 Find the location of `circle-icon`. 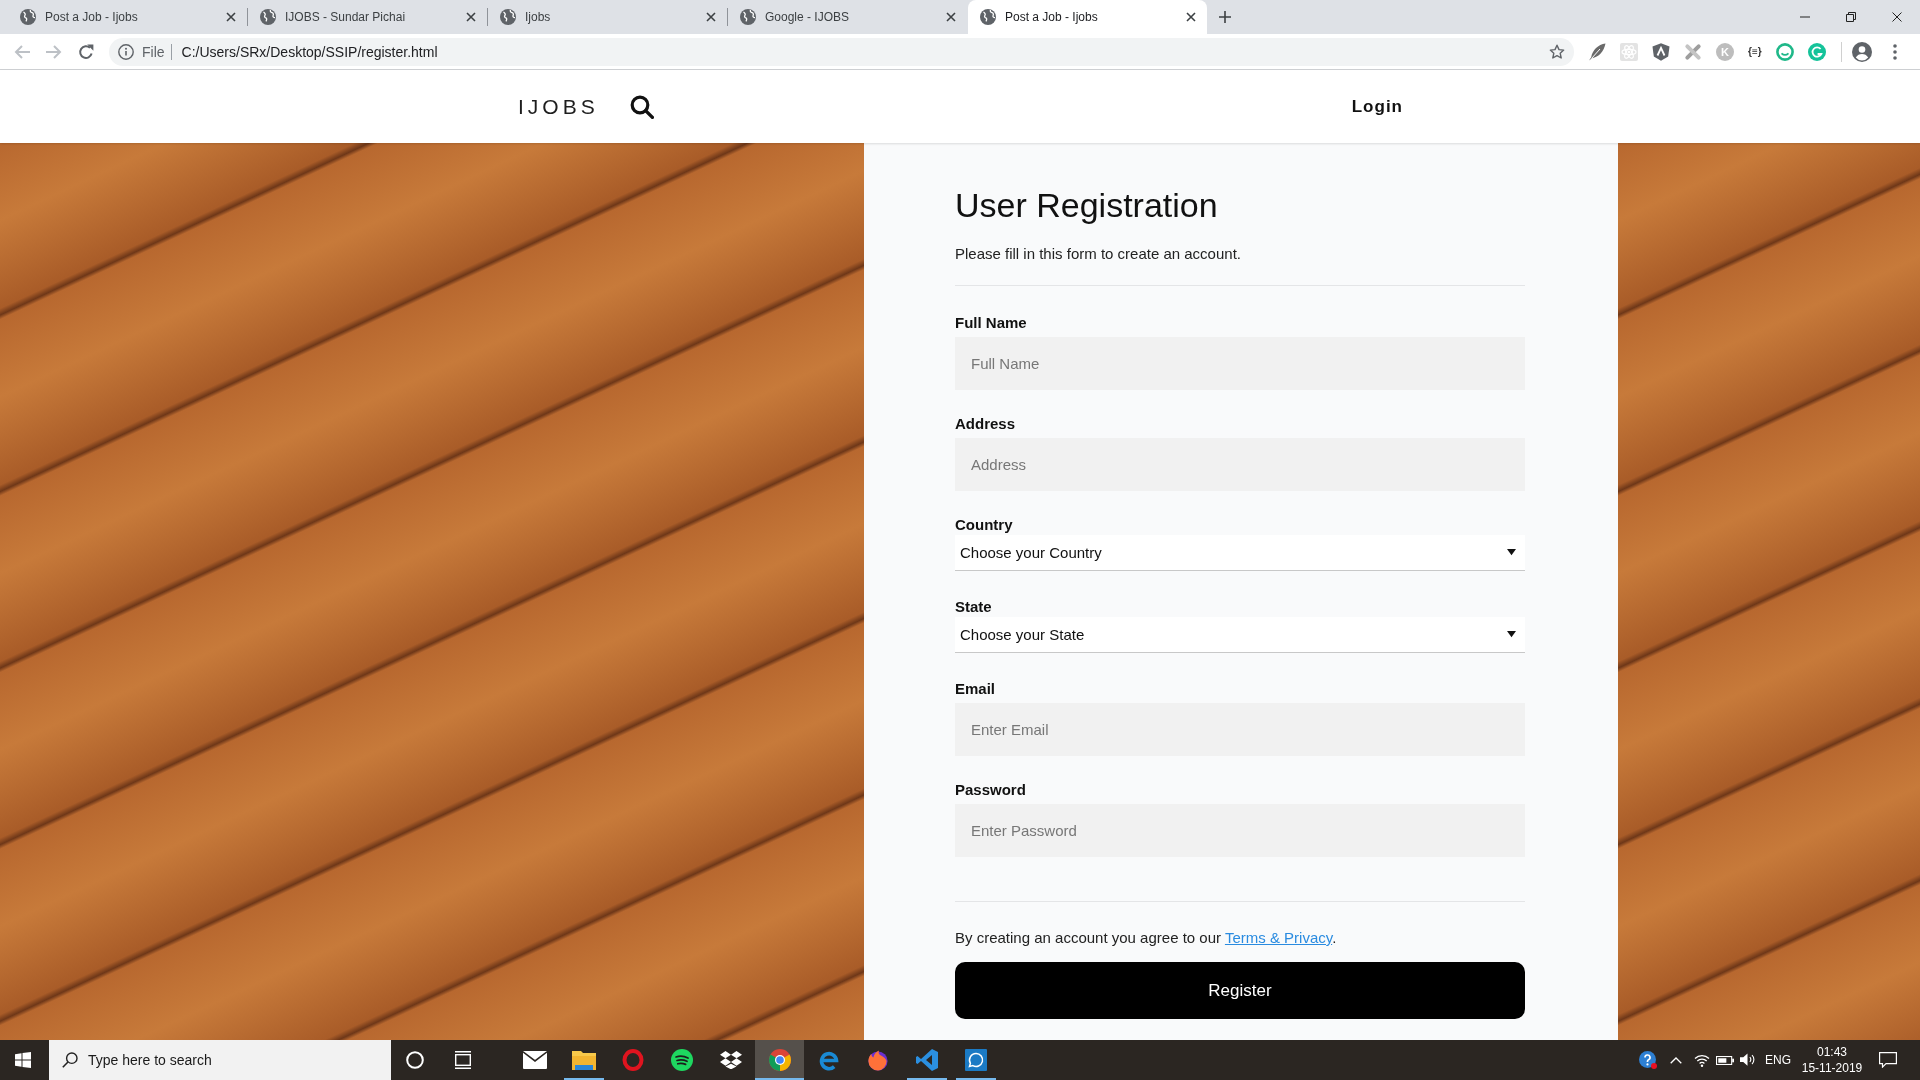

circle-icon is located at coordinates (415, 1060).